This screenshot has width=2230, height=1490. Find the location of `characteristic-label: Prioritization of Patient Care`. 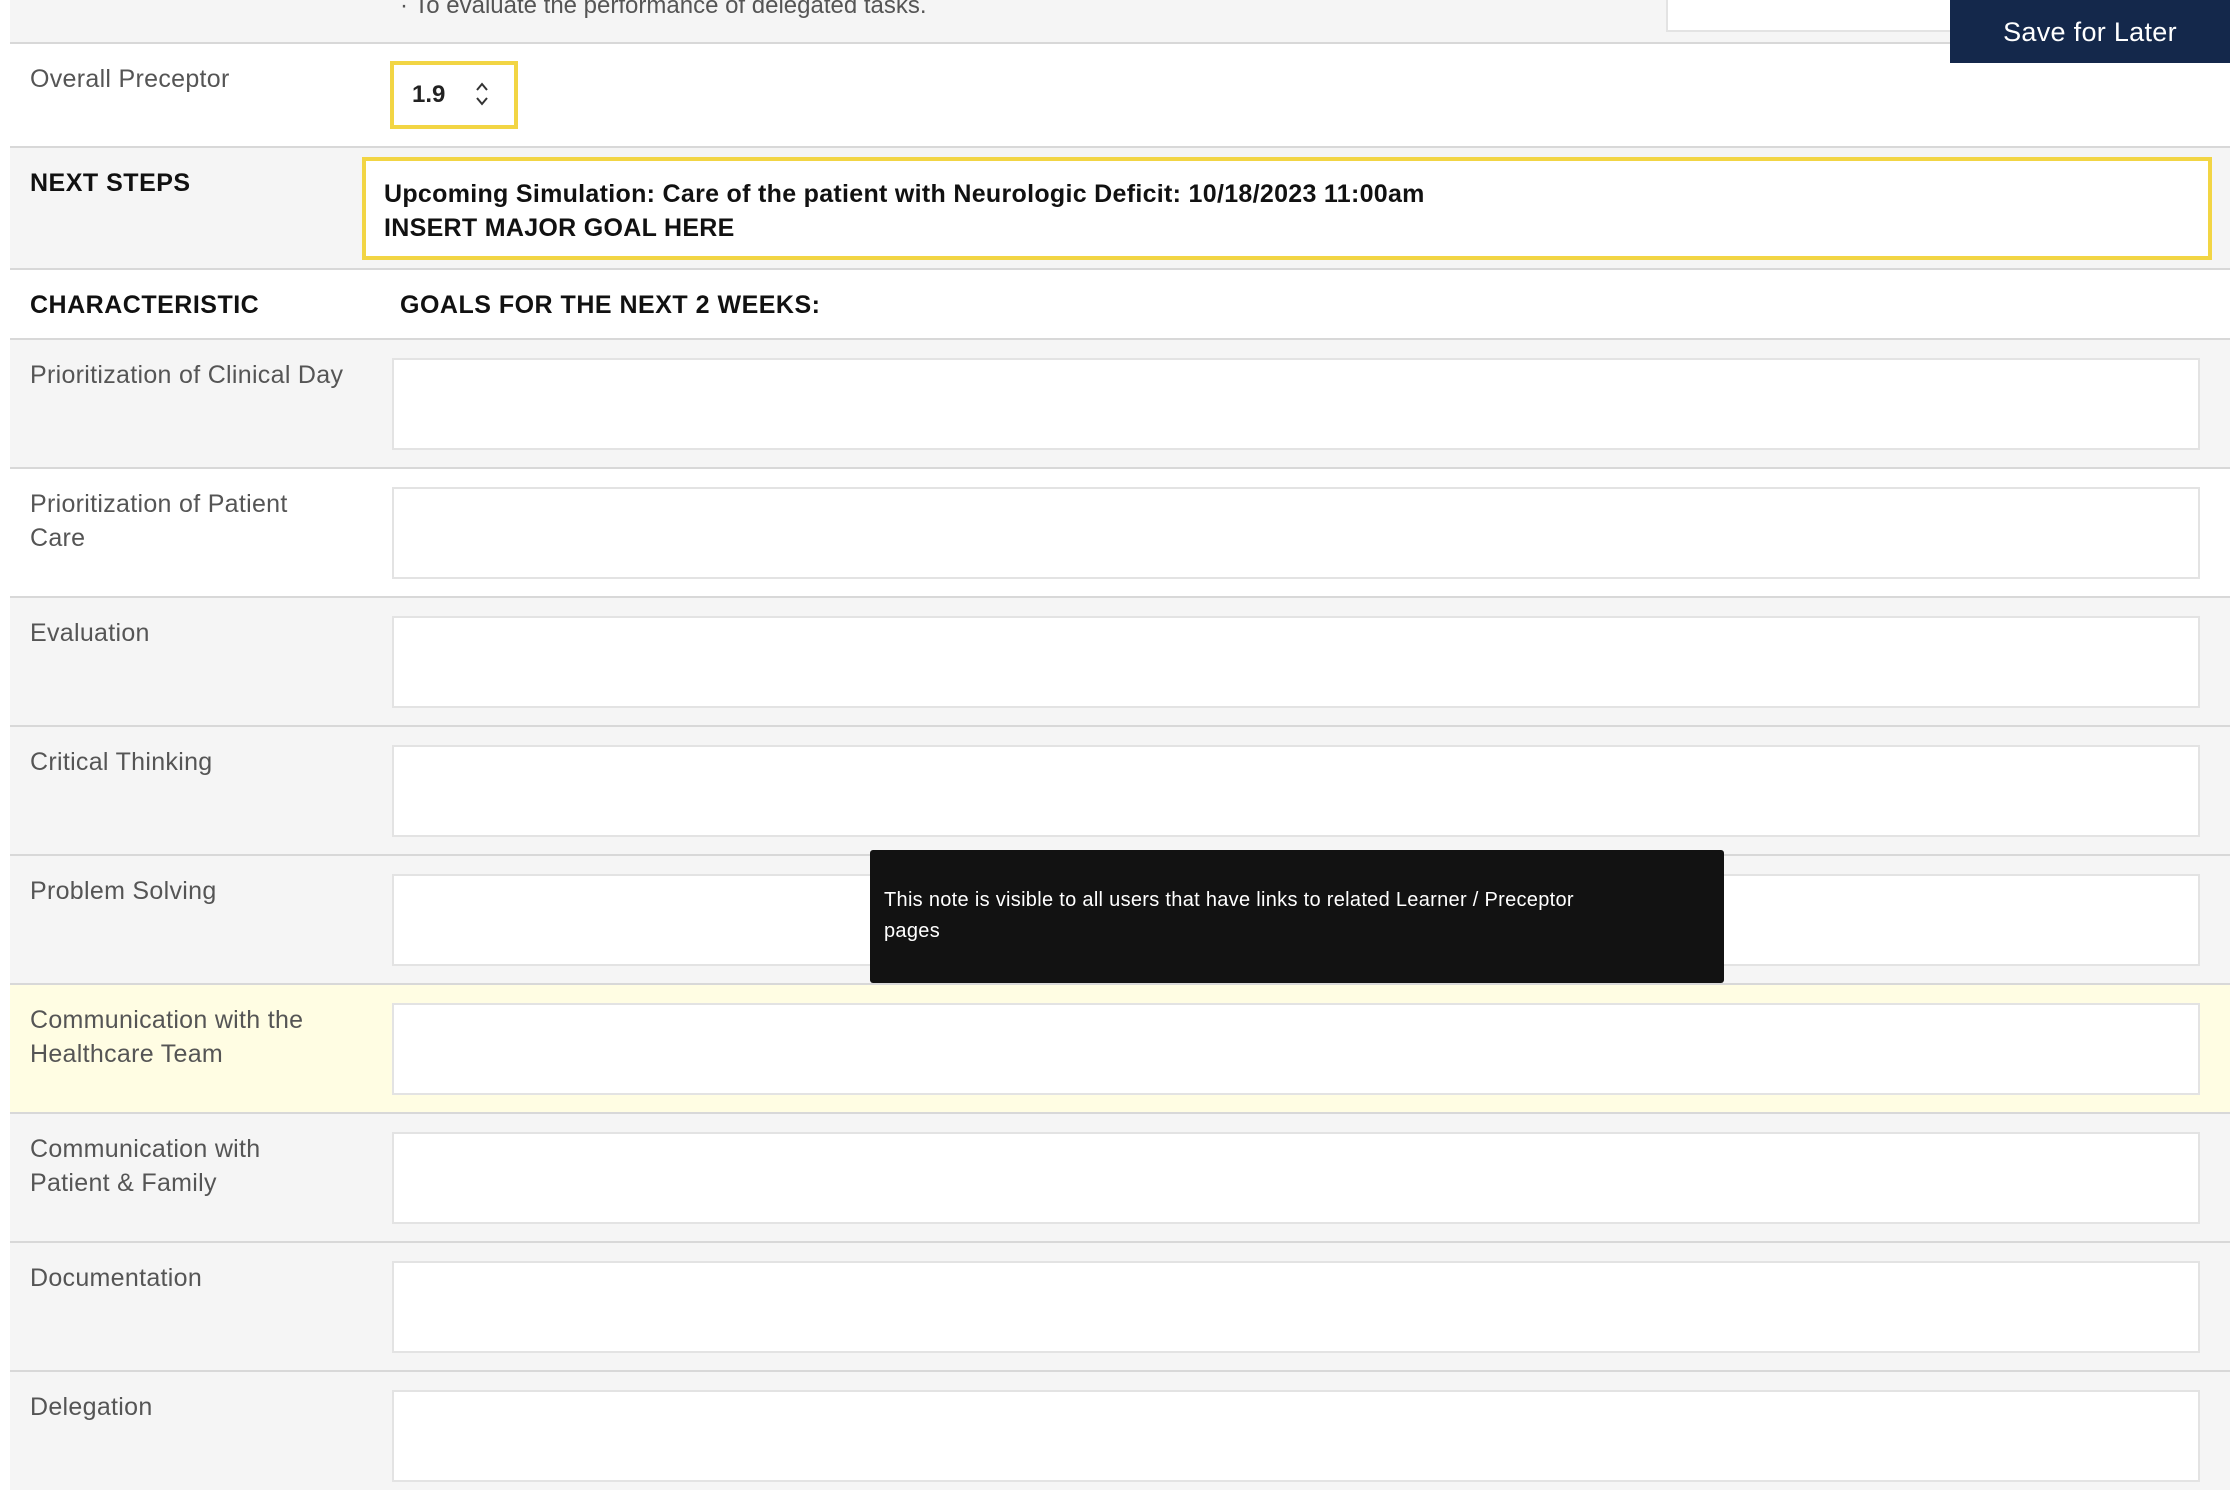

characteristic-label: Prioritization of Patient Care is located at coordinates (159, 521).